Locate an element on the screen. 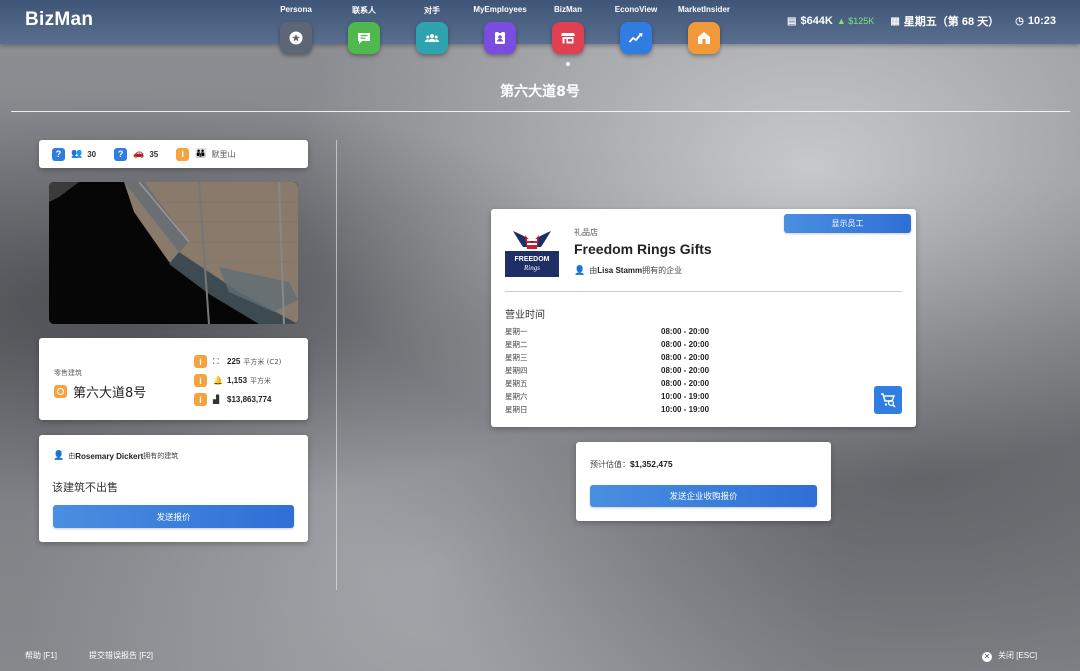 The width and height of the screenshot is (1080, 671). area-value: 1,153 is located at coordinates (237, 380).